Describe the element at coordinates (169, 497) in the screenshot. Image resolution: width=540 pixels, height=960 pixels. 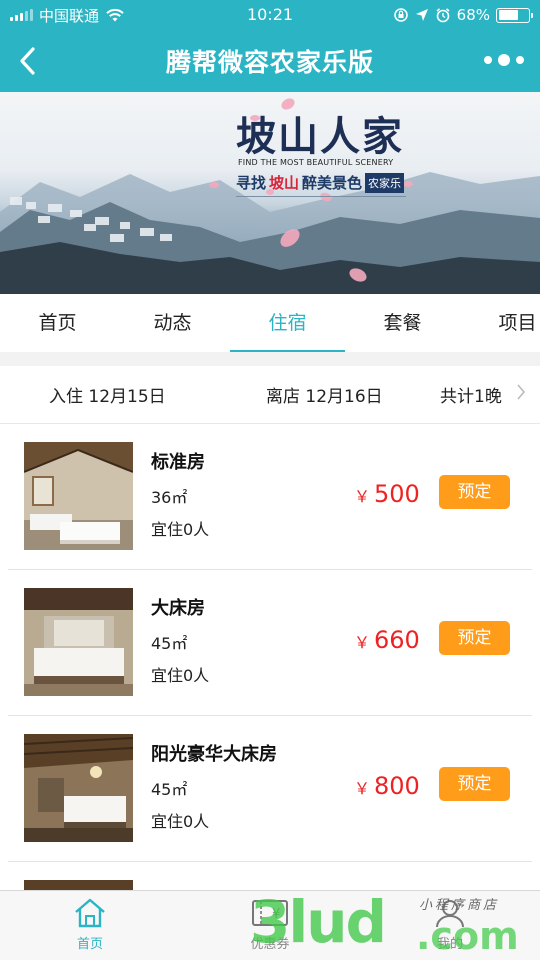
I see `room-area: 36㎡` at that location.